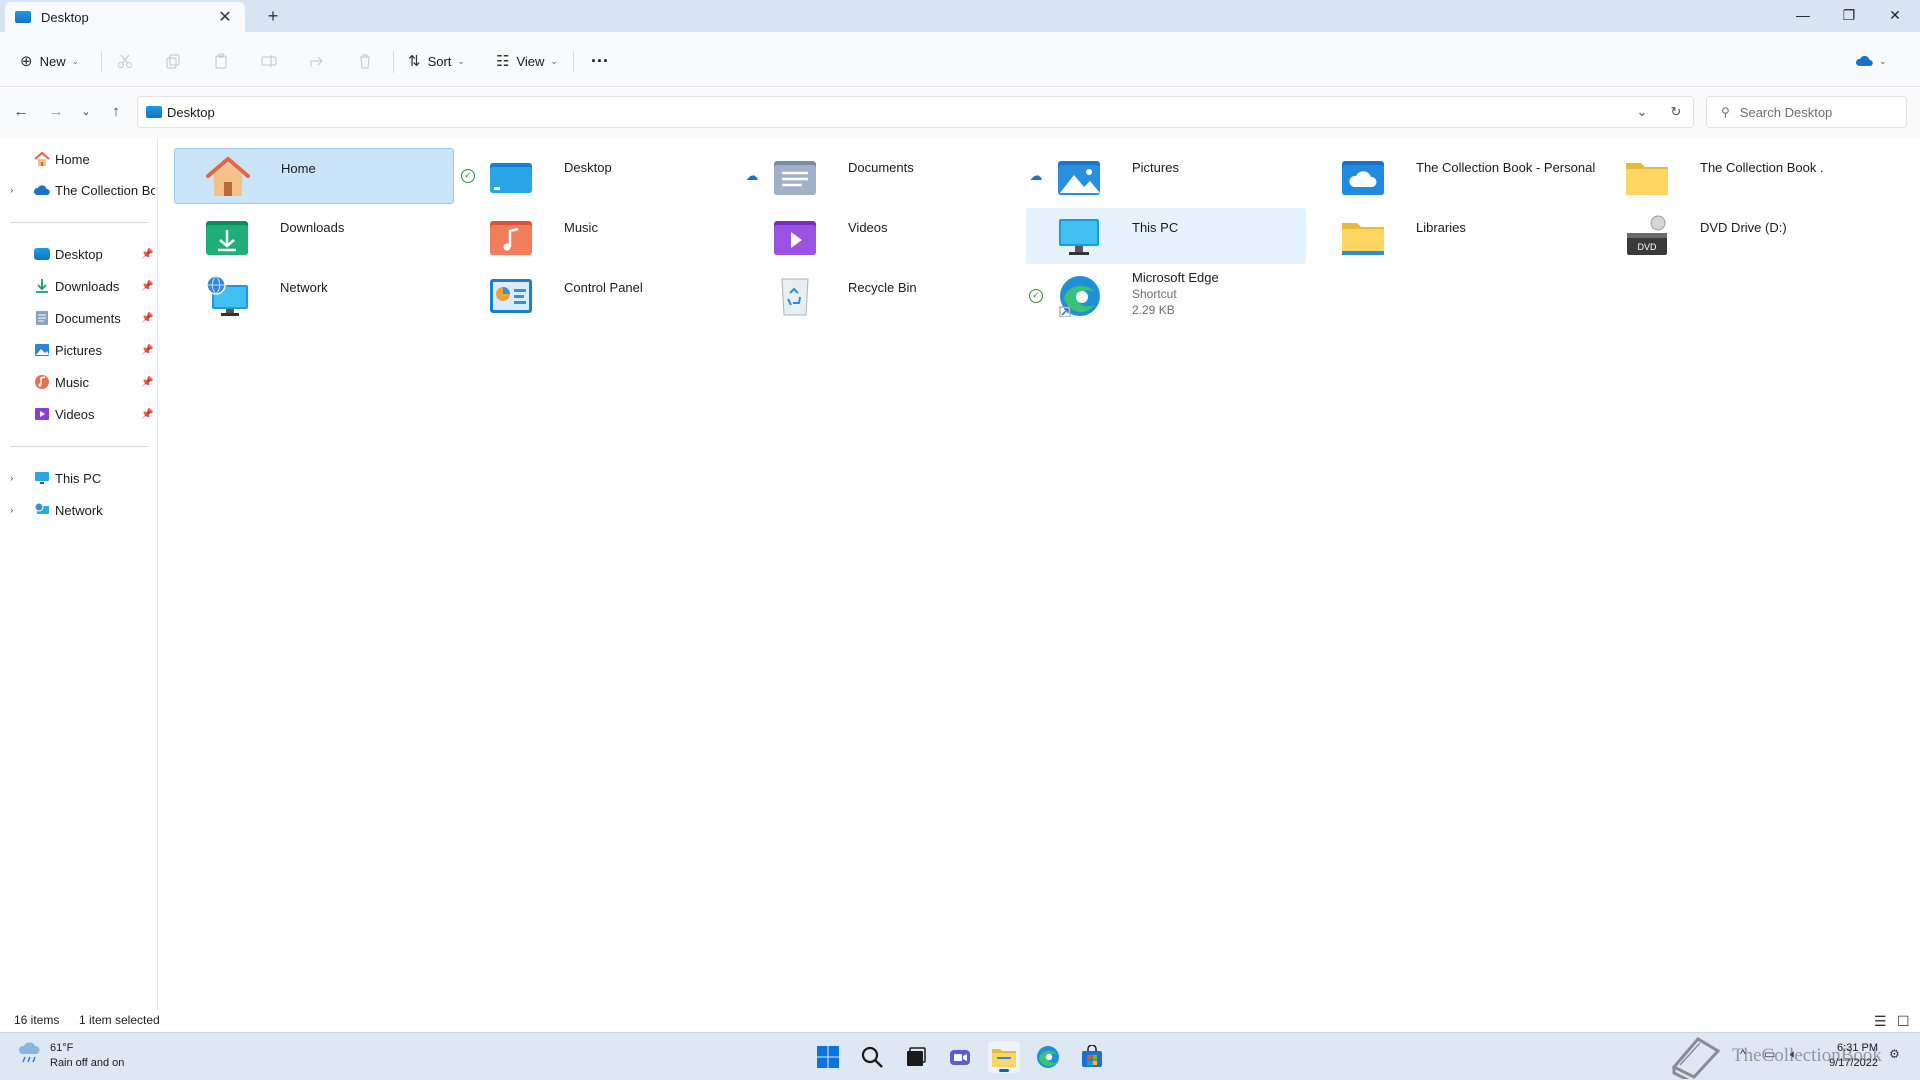 The width and height of the screenshot is (1920, 1080). What do you see at coordinates (1725, 112) in the screenshot?
I see `search-icon: ⚲` at bounding box center [1725, 112].